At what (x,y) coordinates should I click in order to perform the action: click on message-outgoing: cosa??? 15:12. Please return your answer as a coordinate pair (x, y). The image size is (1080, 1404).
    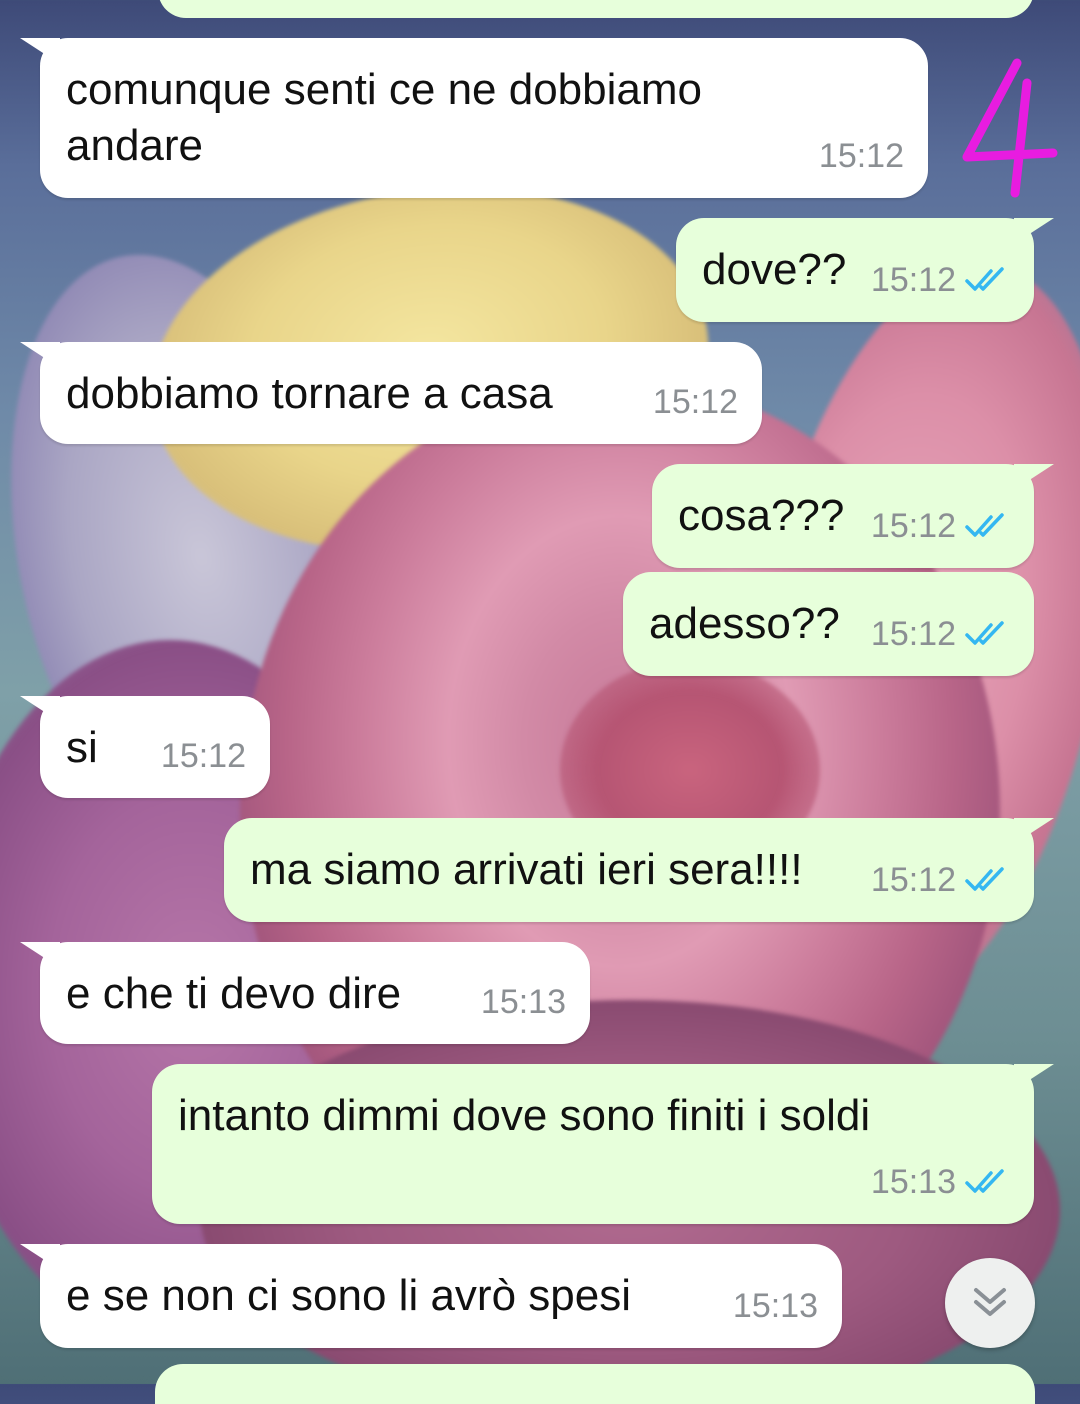
    Looking at the image, I should click on (853, 516).